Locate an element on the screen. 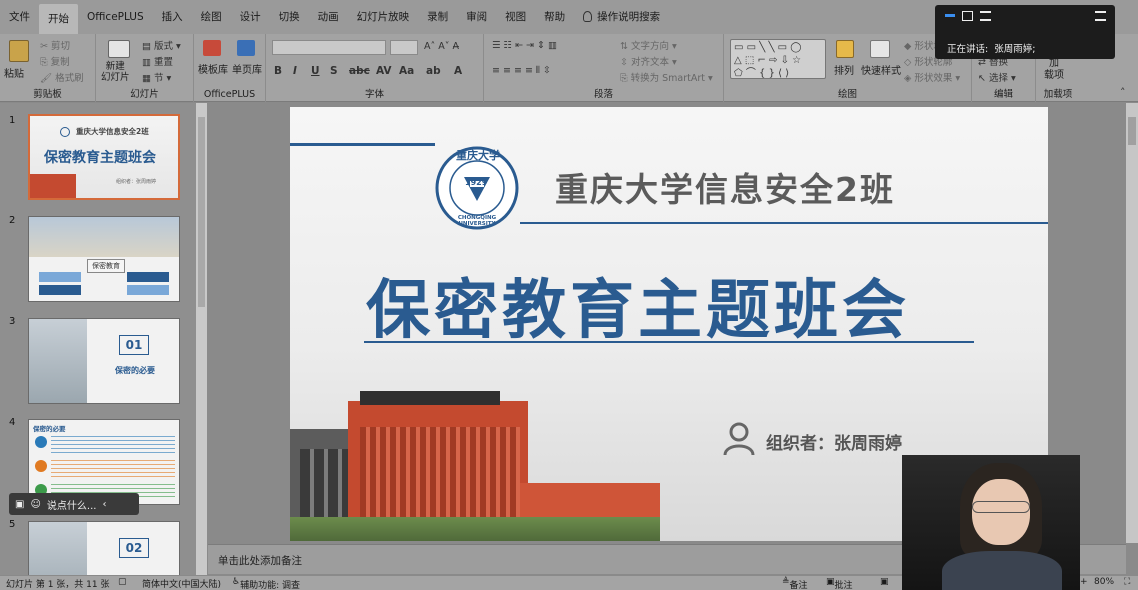  person-icon is located at coordinates (739, 439).